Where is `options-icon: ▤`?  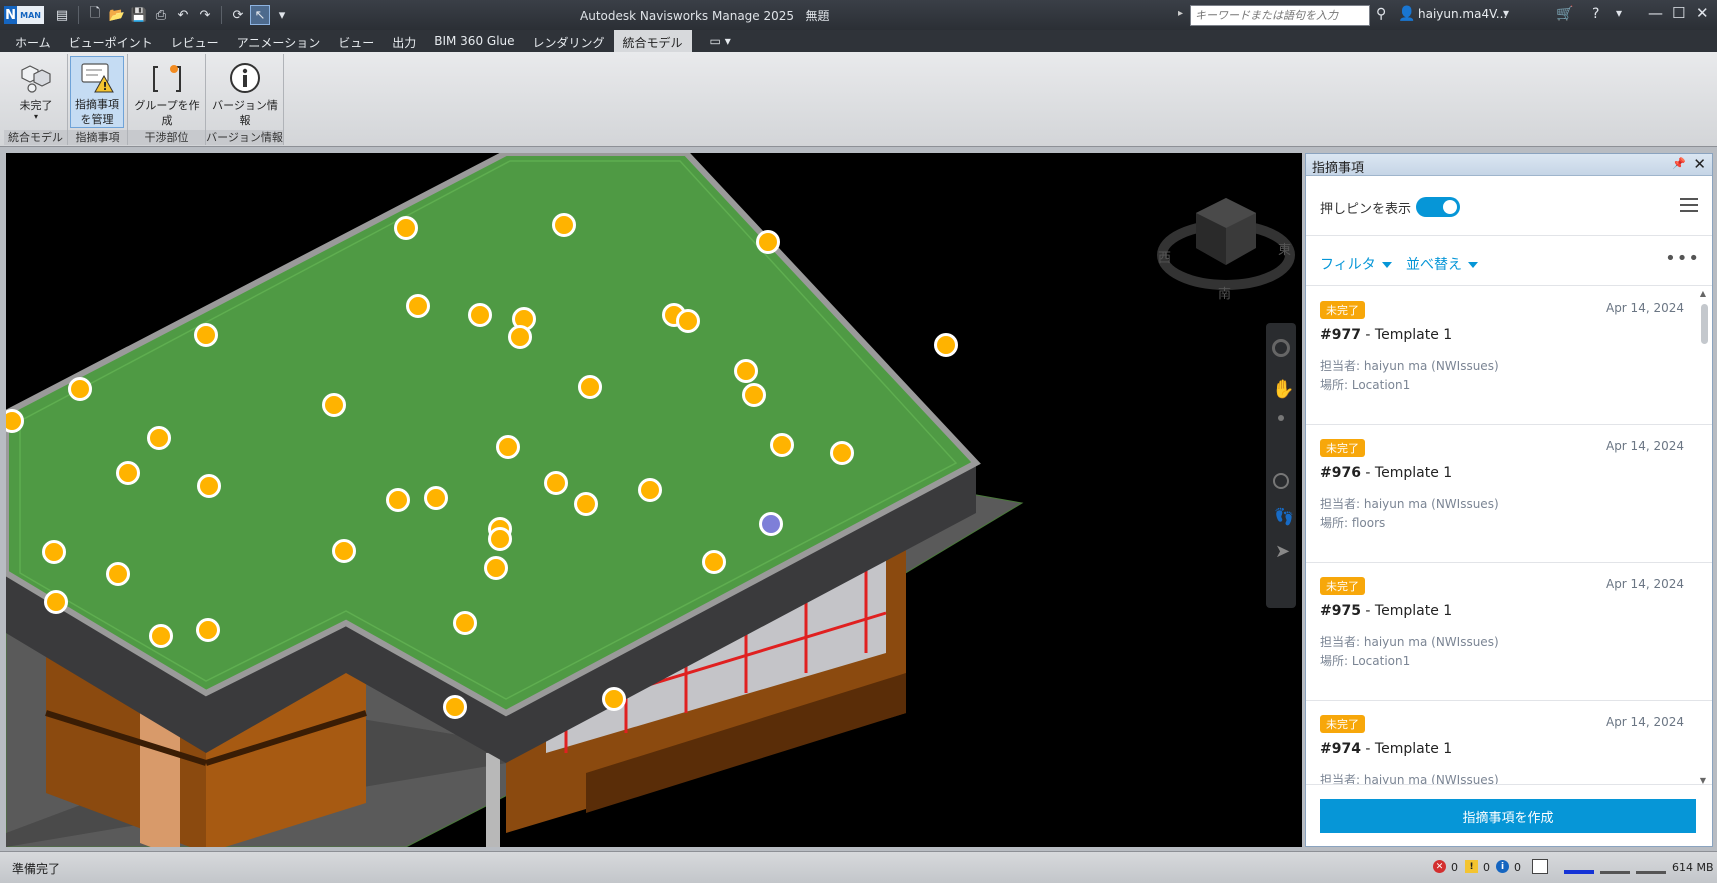
options-icon: ▤ is located at coordinates (62, 15).